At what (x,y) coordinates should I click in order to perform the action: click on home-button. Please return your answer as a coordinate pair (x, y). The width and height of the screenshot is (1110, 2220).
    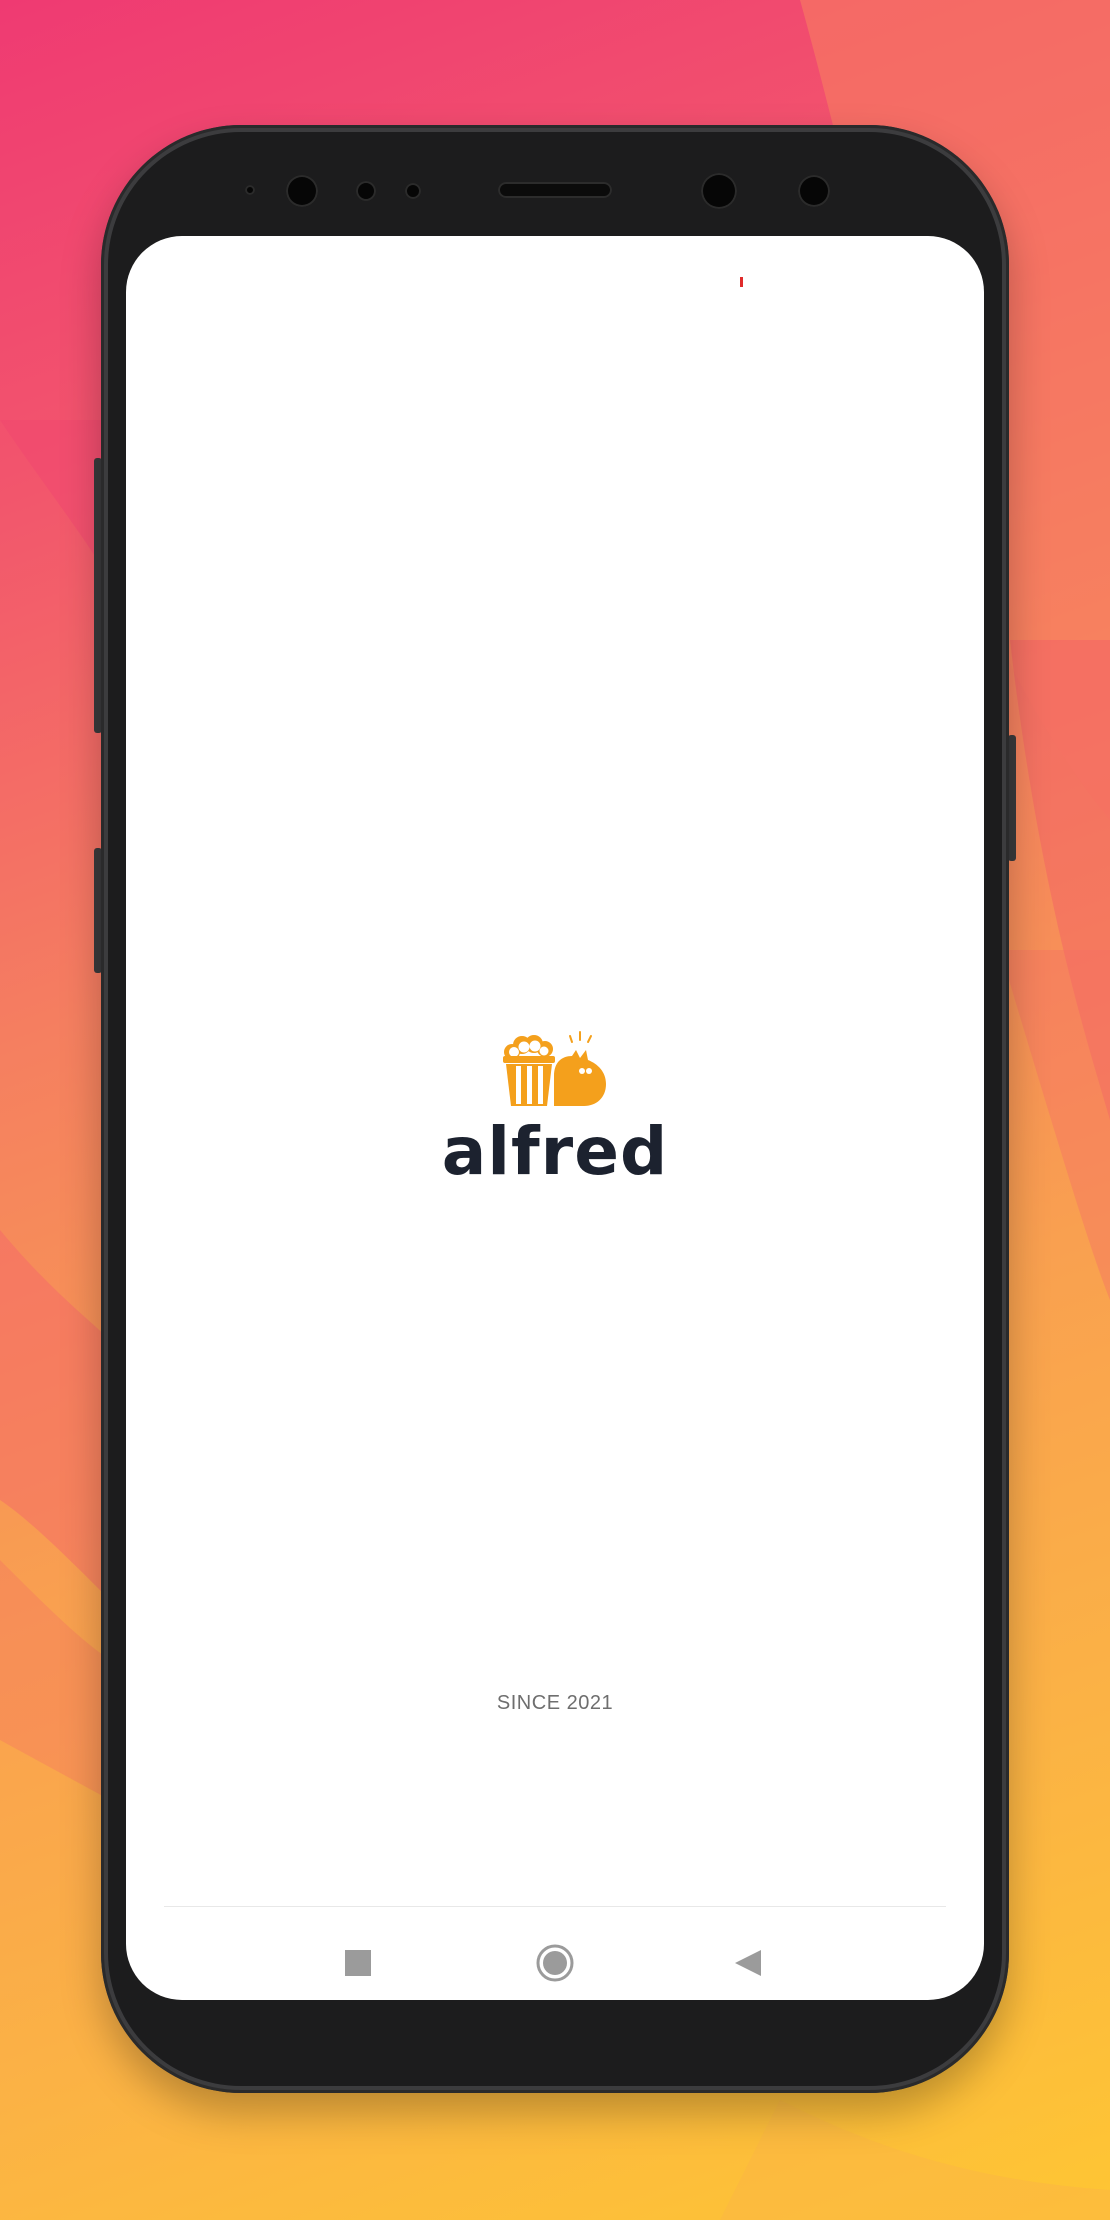
    Looking at the image, I should click on (555, 1963).